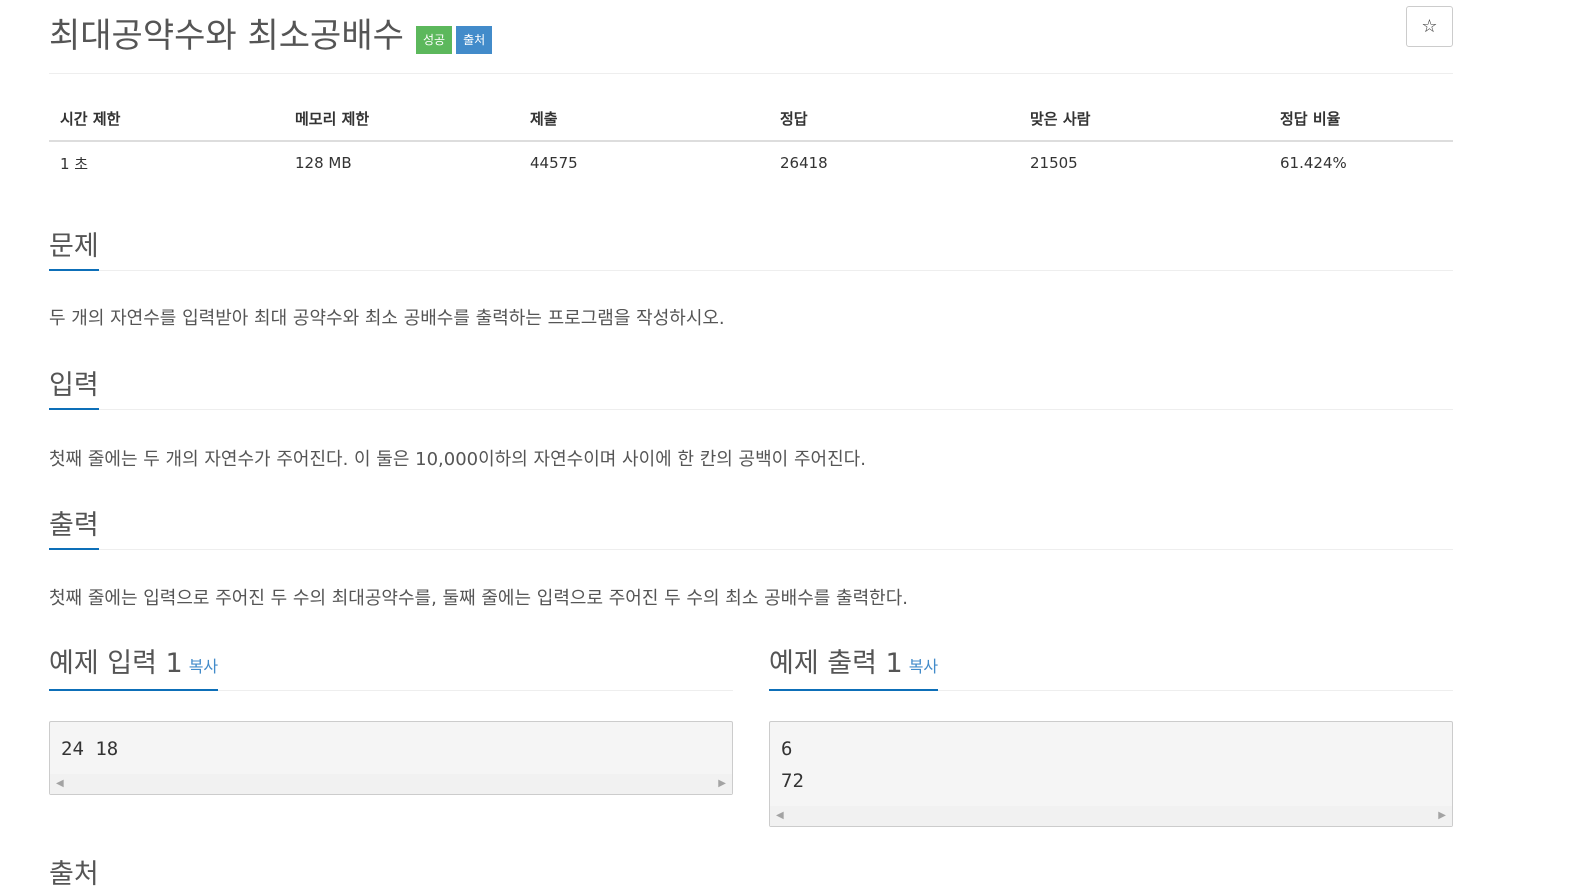  What do you see at coordinates (1111, 666) in the screenshot?
I see `sample-output-header: 예제 출력 1 복사` at bounding box center [1111, 666].